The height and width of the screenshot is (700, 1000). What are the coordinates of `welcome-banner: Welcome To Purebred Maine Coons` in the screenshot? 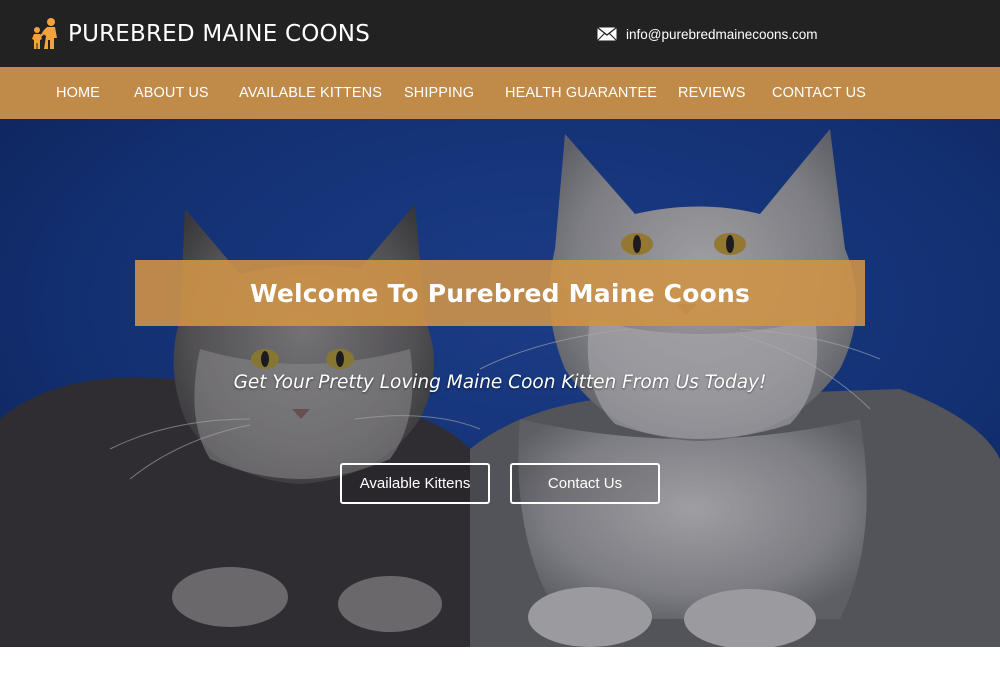 It's located at (500, 293).